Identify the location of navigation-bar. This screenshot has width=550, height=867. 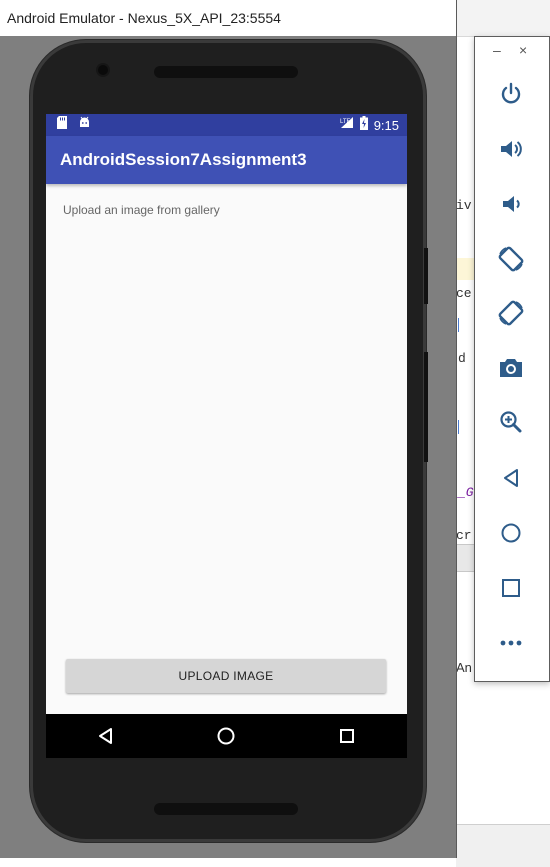
(226, 736).